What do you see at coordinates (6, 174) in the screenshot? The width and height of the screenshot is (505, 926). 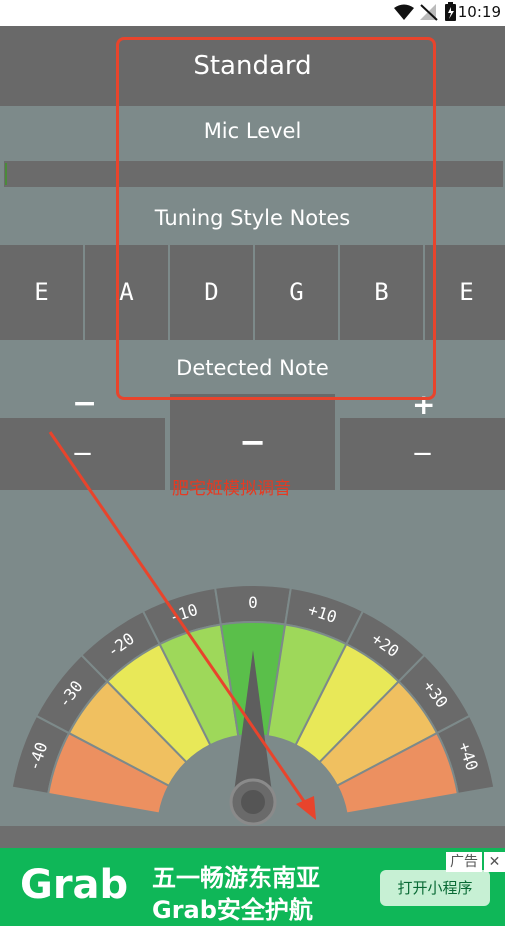 I see `mic-level-fill` at bounding box center [6, 174].